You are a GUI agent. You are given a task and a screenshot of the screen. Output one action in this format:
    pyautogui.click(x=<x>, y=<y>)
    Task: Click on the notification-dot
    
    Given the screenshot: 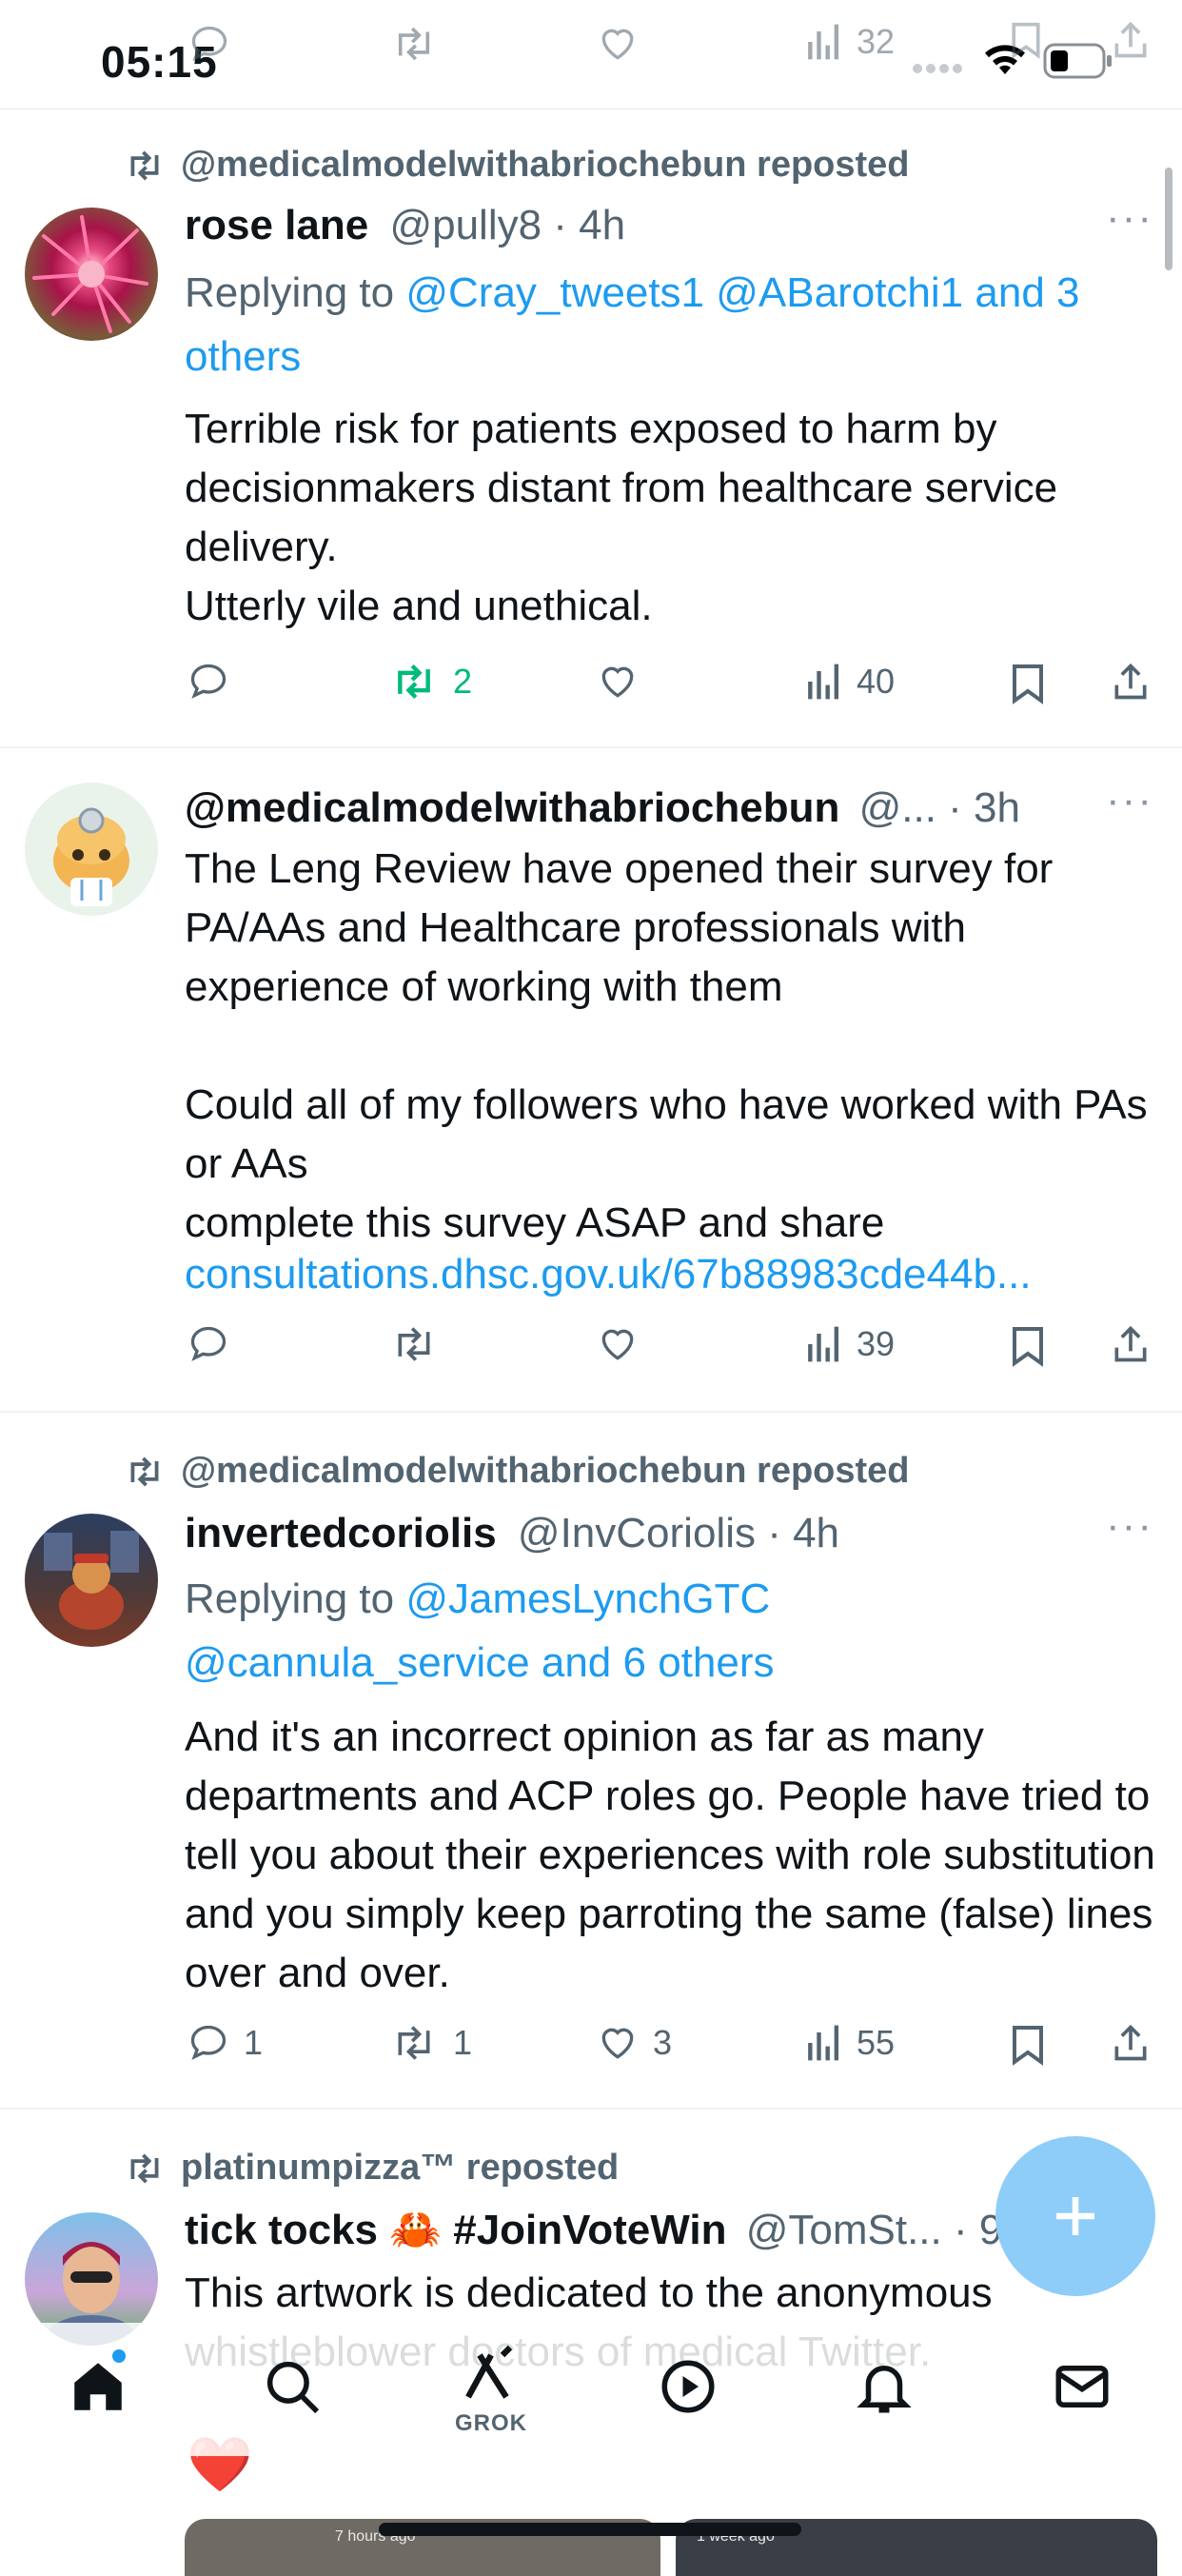 What is the action you would take?
    pyautogui.click(x=119, y=2356)
    